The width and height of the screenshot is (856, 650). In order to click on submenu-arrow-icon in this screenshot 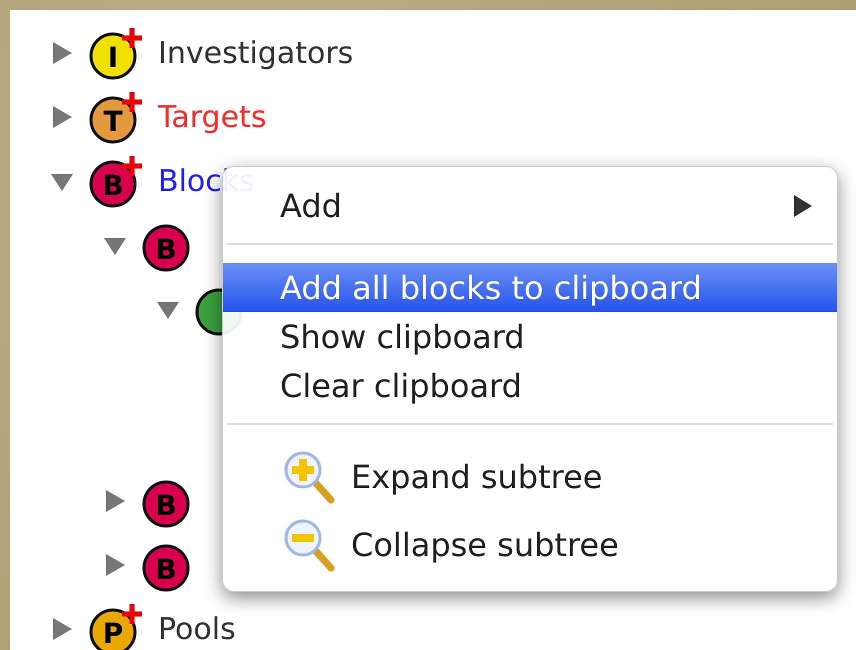, I will do `click(803, 206)`.